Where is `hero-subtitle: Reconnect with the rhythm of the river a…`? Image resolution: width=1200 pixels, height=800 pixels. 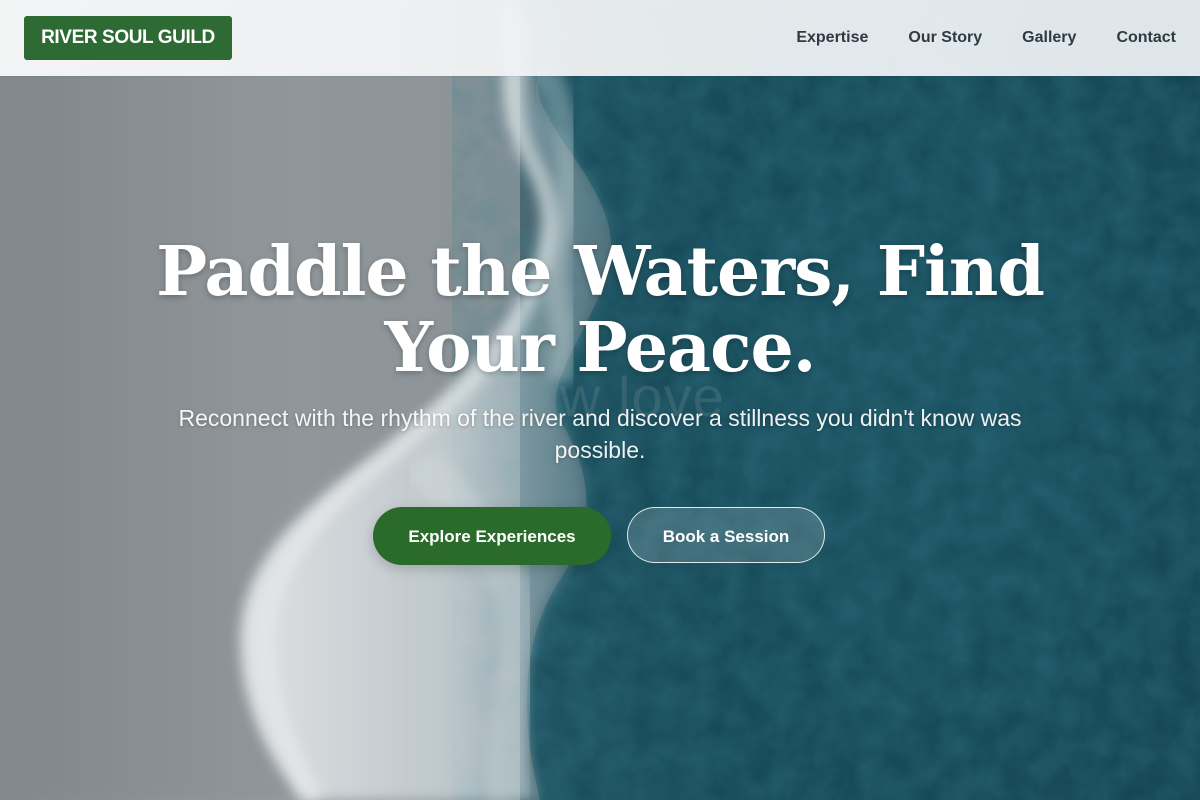 hero-subtitle: Reconnect with the rhythm of the river a… is located at coordinates (600, 434).